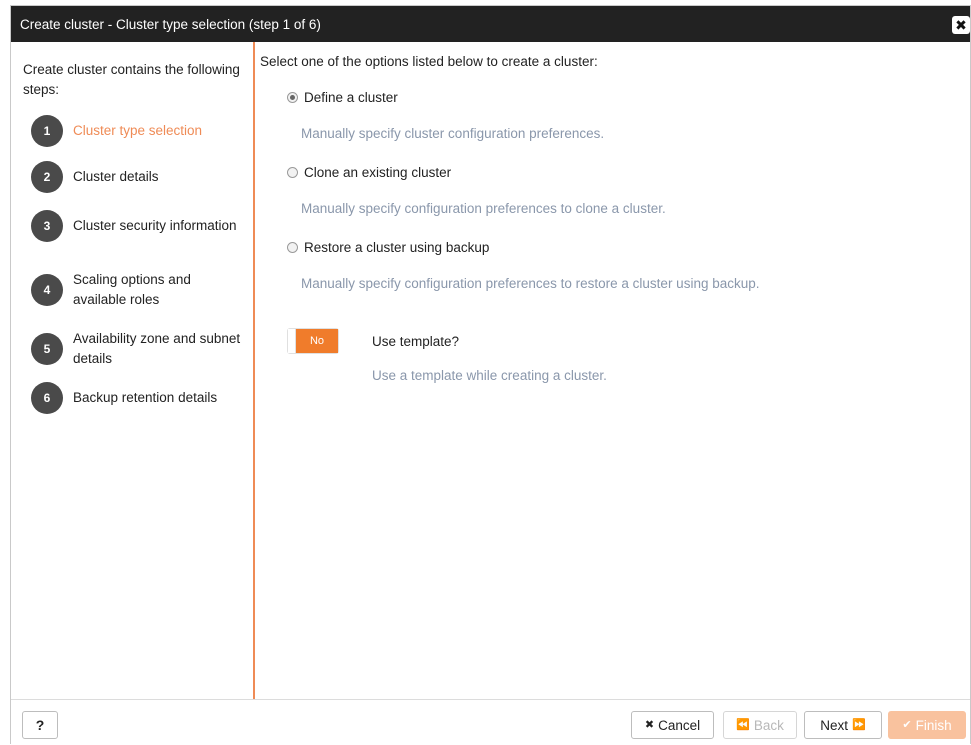 This screenshot has width=971, height=745. What do you see at coordinates (416, 341) in the screenshot?
I see `use-template-label: Use template?` at bounding box center [416, 341].